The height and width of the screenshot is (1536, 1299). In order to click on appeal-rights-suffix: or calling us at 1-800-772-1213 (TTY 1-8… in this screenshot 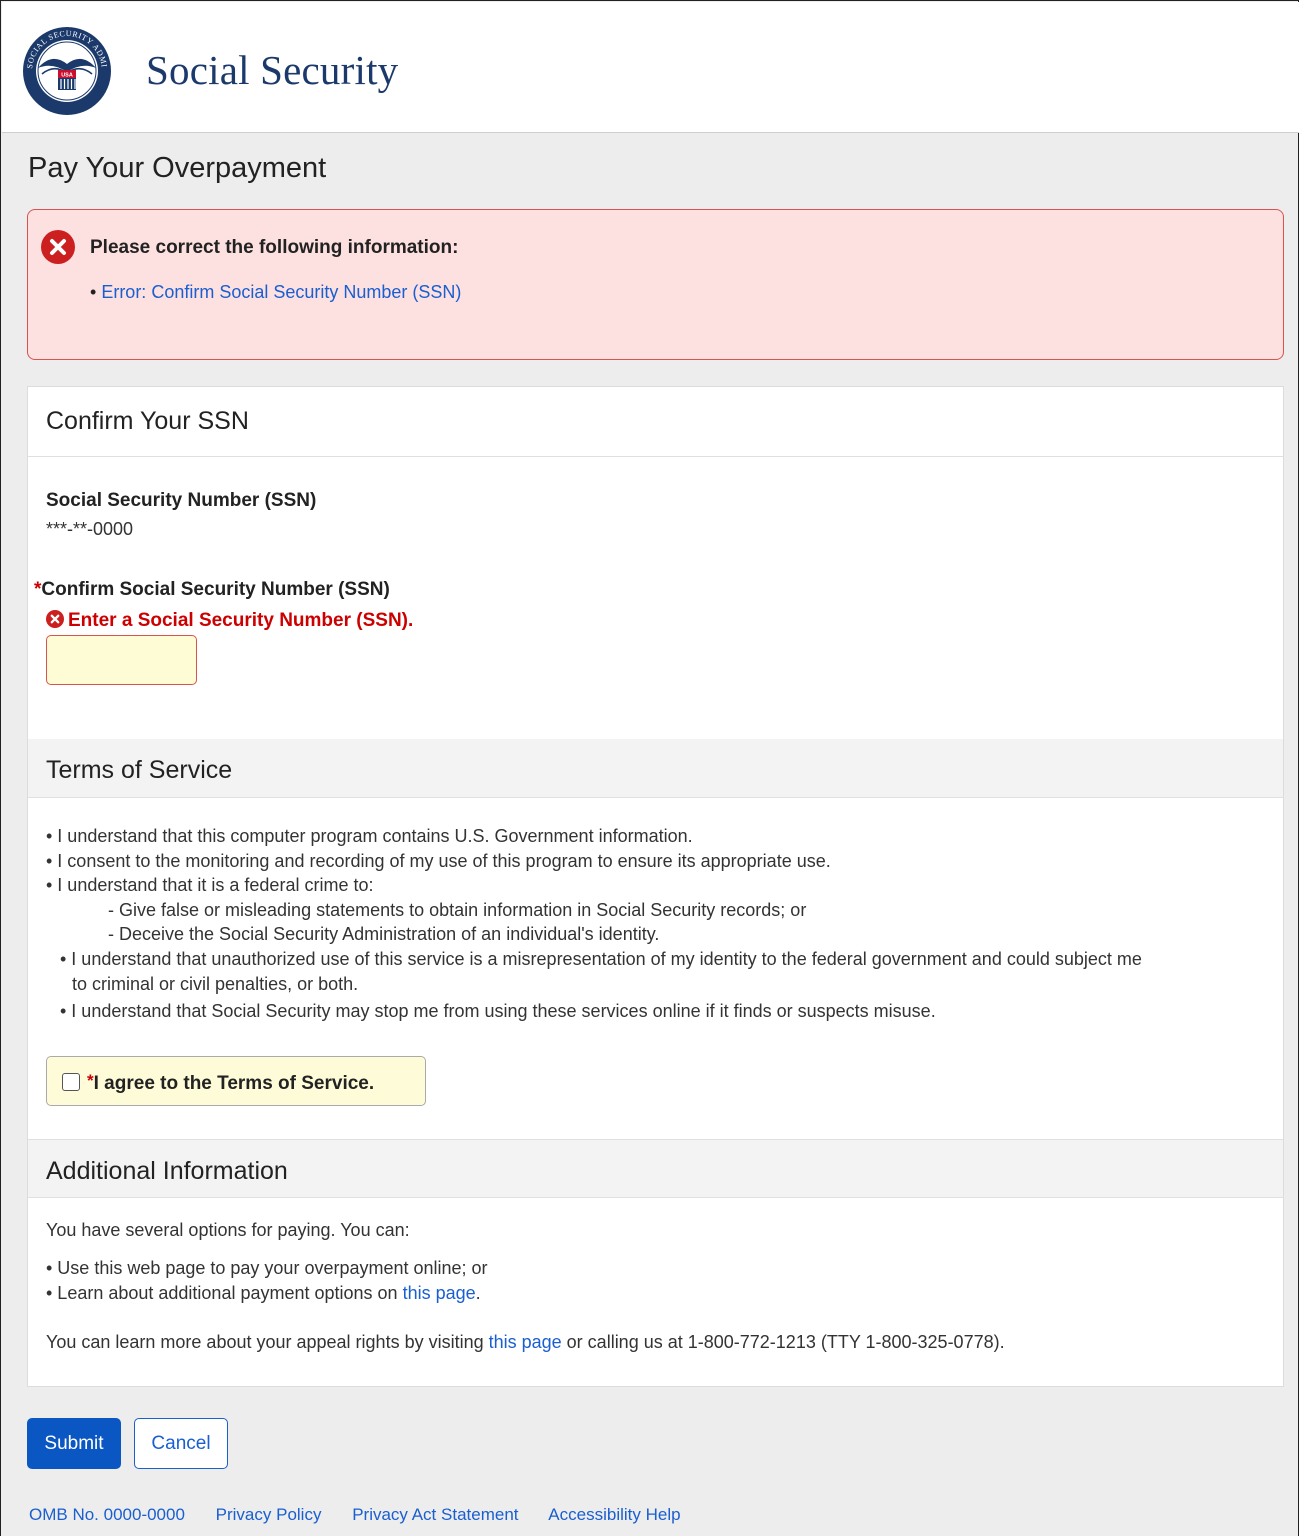, I will do `click(783, 1342)`.